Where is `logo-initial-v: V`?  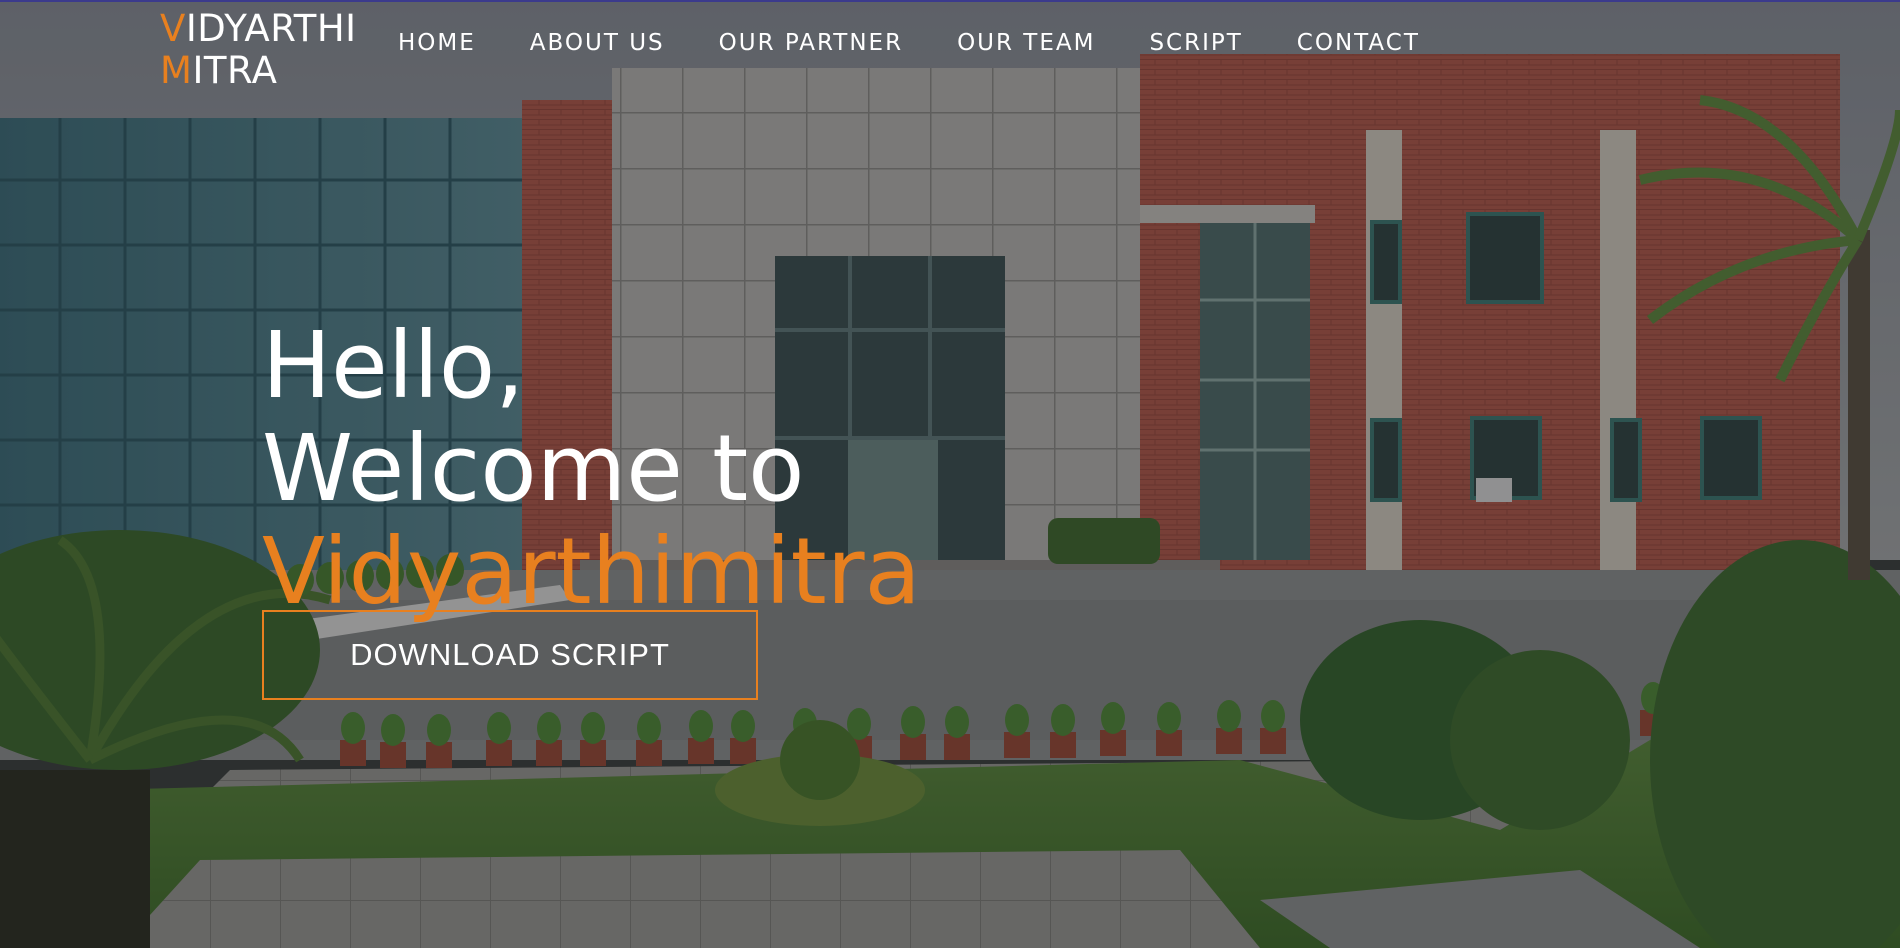 logo-initial-v: V is located at coordinates (173, 28).